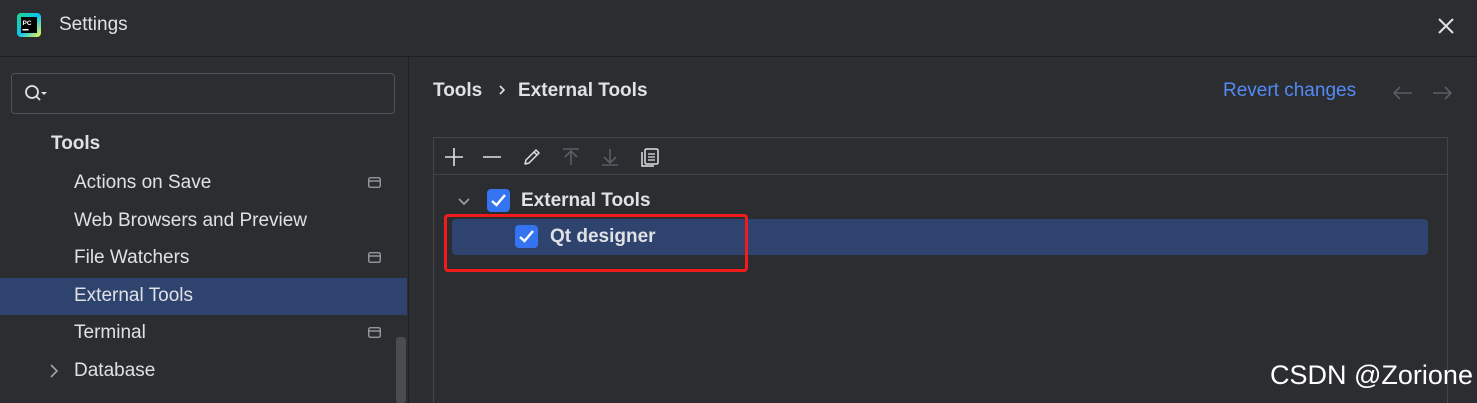 The width and height of the screenshot is (1477, 403). I want to click on pycharm-logo-icon: PC, so click(29, 25).